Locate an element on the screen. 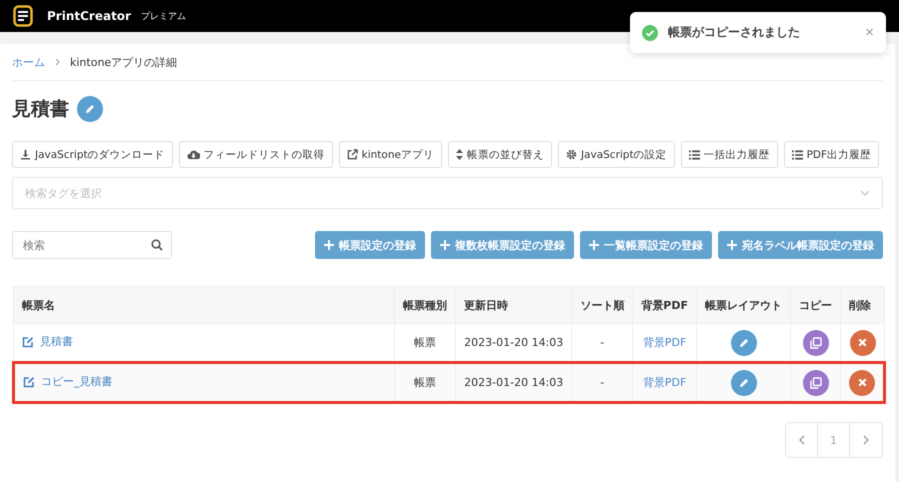 The width and height of the screenshot is (899, 482). search-field: 検索 is located at coordinates (92, 245).